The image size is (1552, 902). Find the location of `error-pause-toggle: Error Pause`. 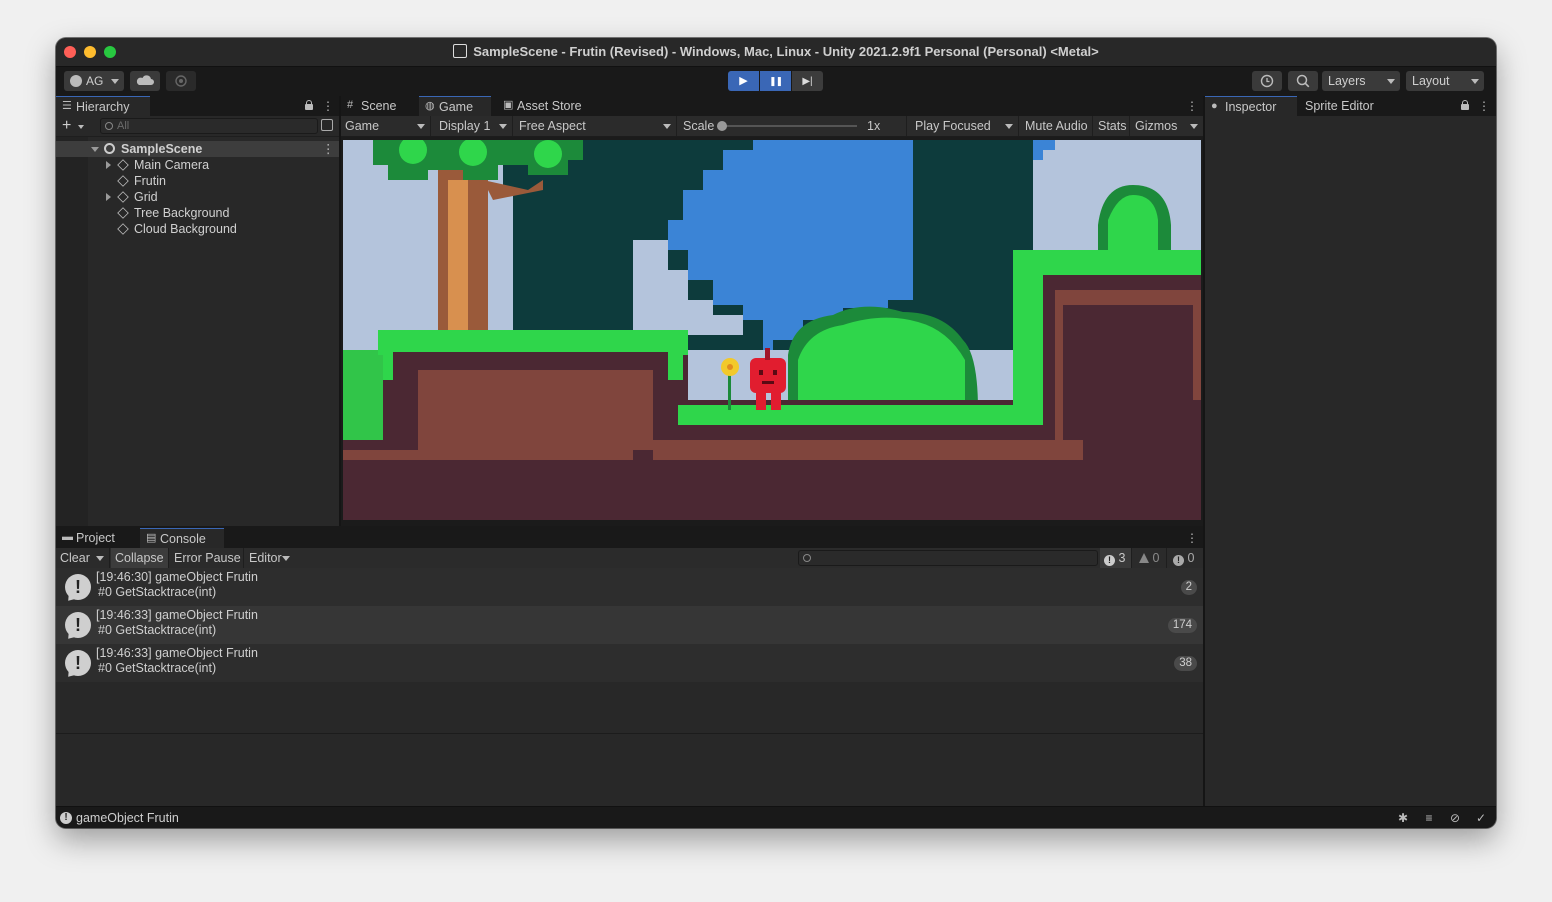

error-pause-toggle: Error Pause is located at coordinates (207, 558).